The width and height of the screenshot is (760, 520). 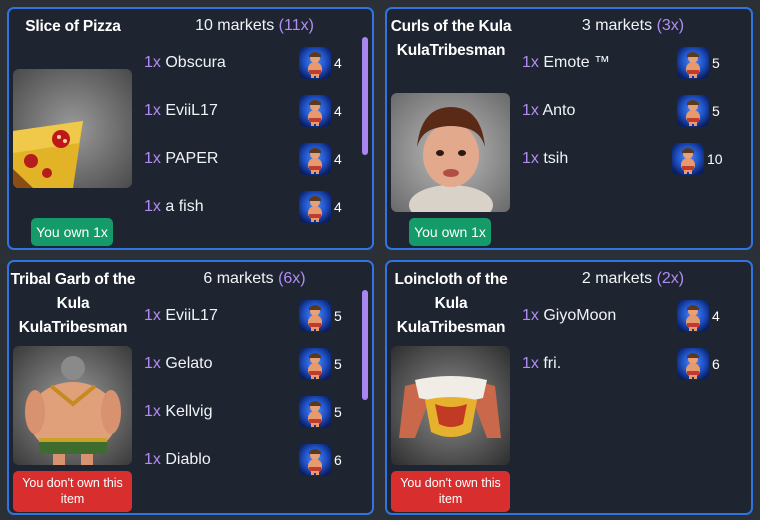 What do you see at coordinates (552, 363) in the screenshot?
I see `seller-name: fri.` at bounding box center [552, 363].